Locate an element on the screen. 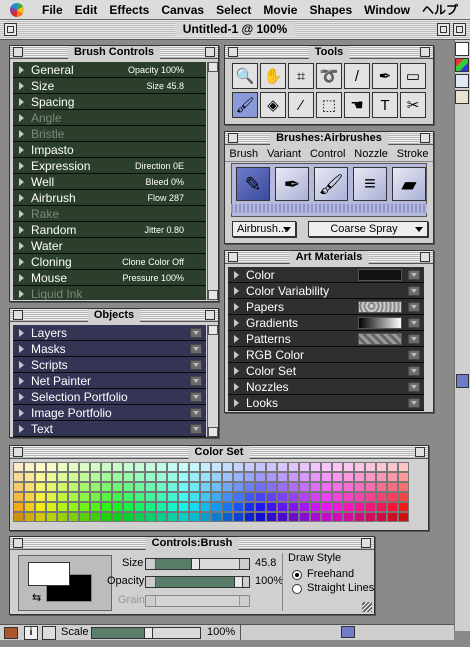 The width and height of the screenshot is (470, 647). tools-title-bar: Tools is located at coordinates (329, 52).